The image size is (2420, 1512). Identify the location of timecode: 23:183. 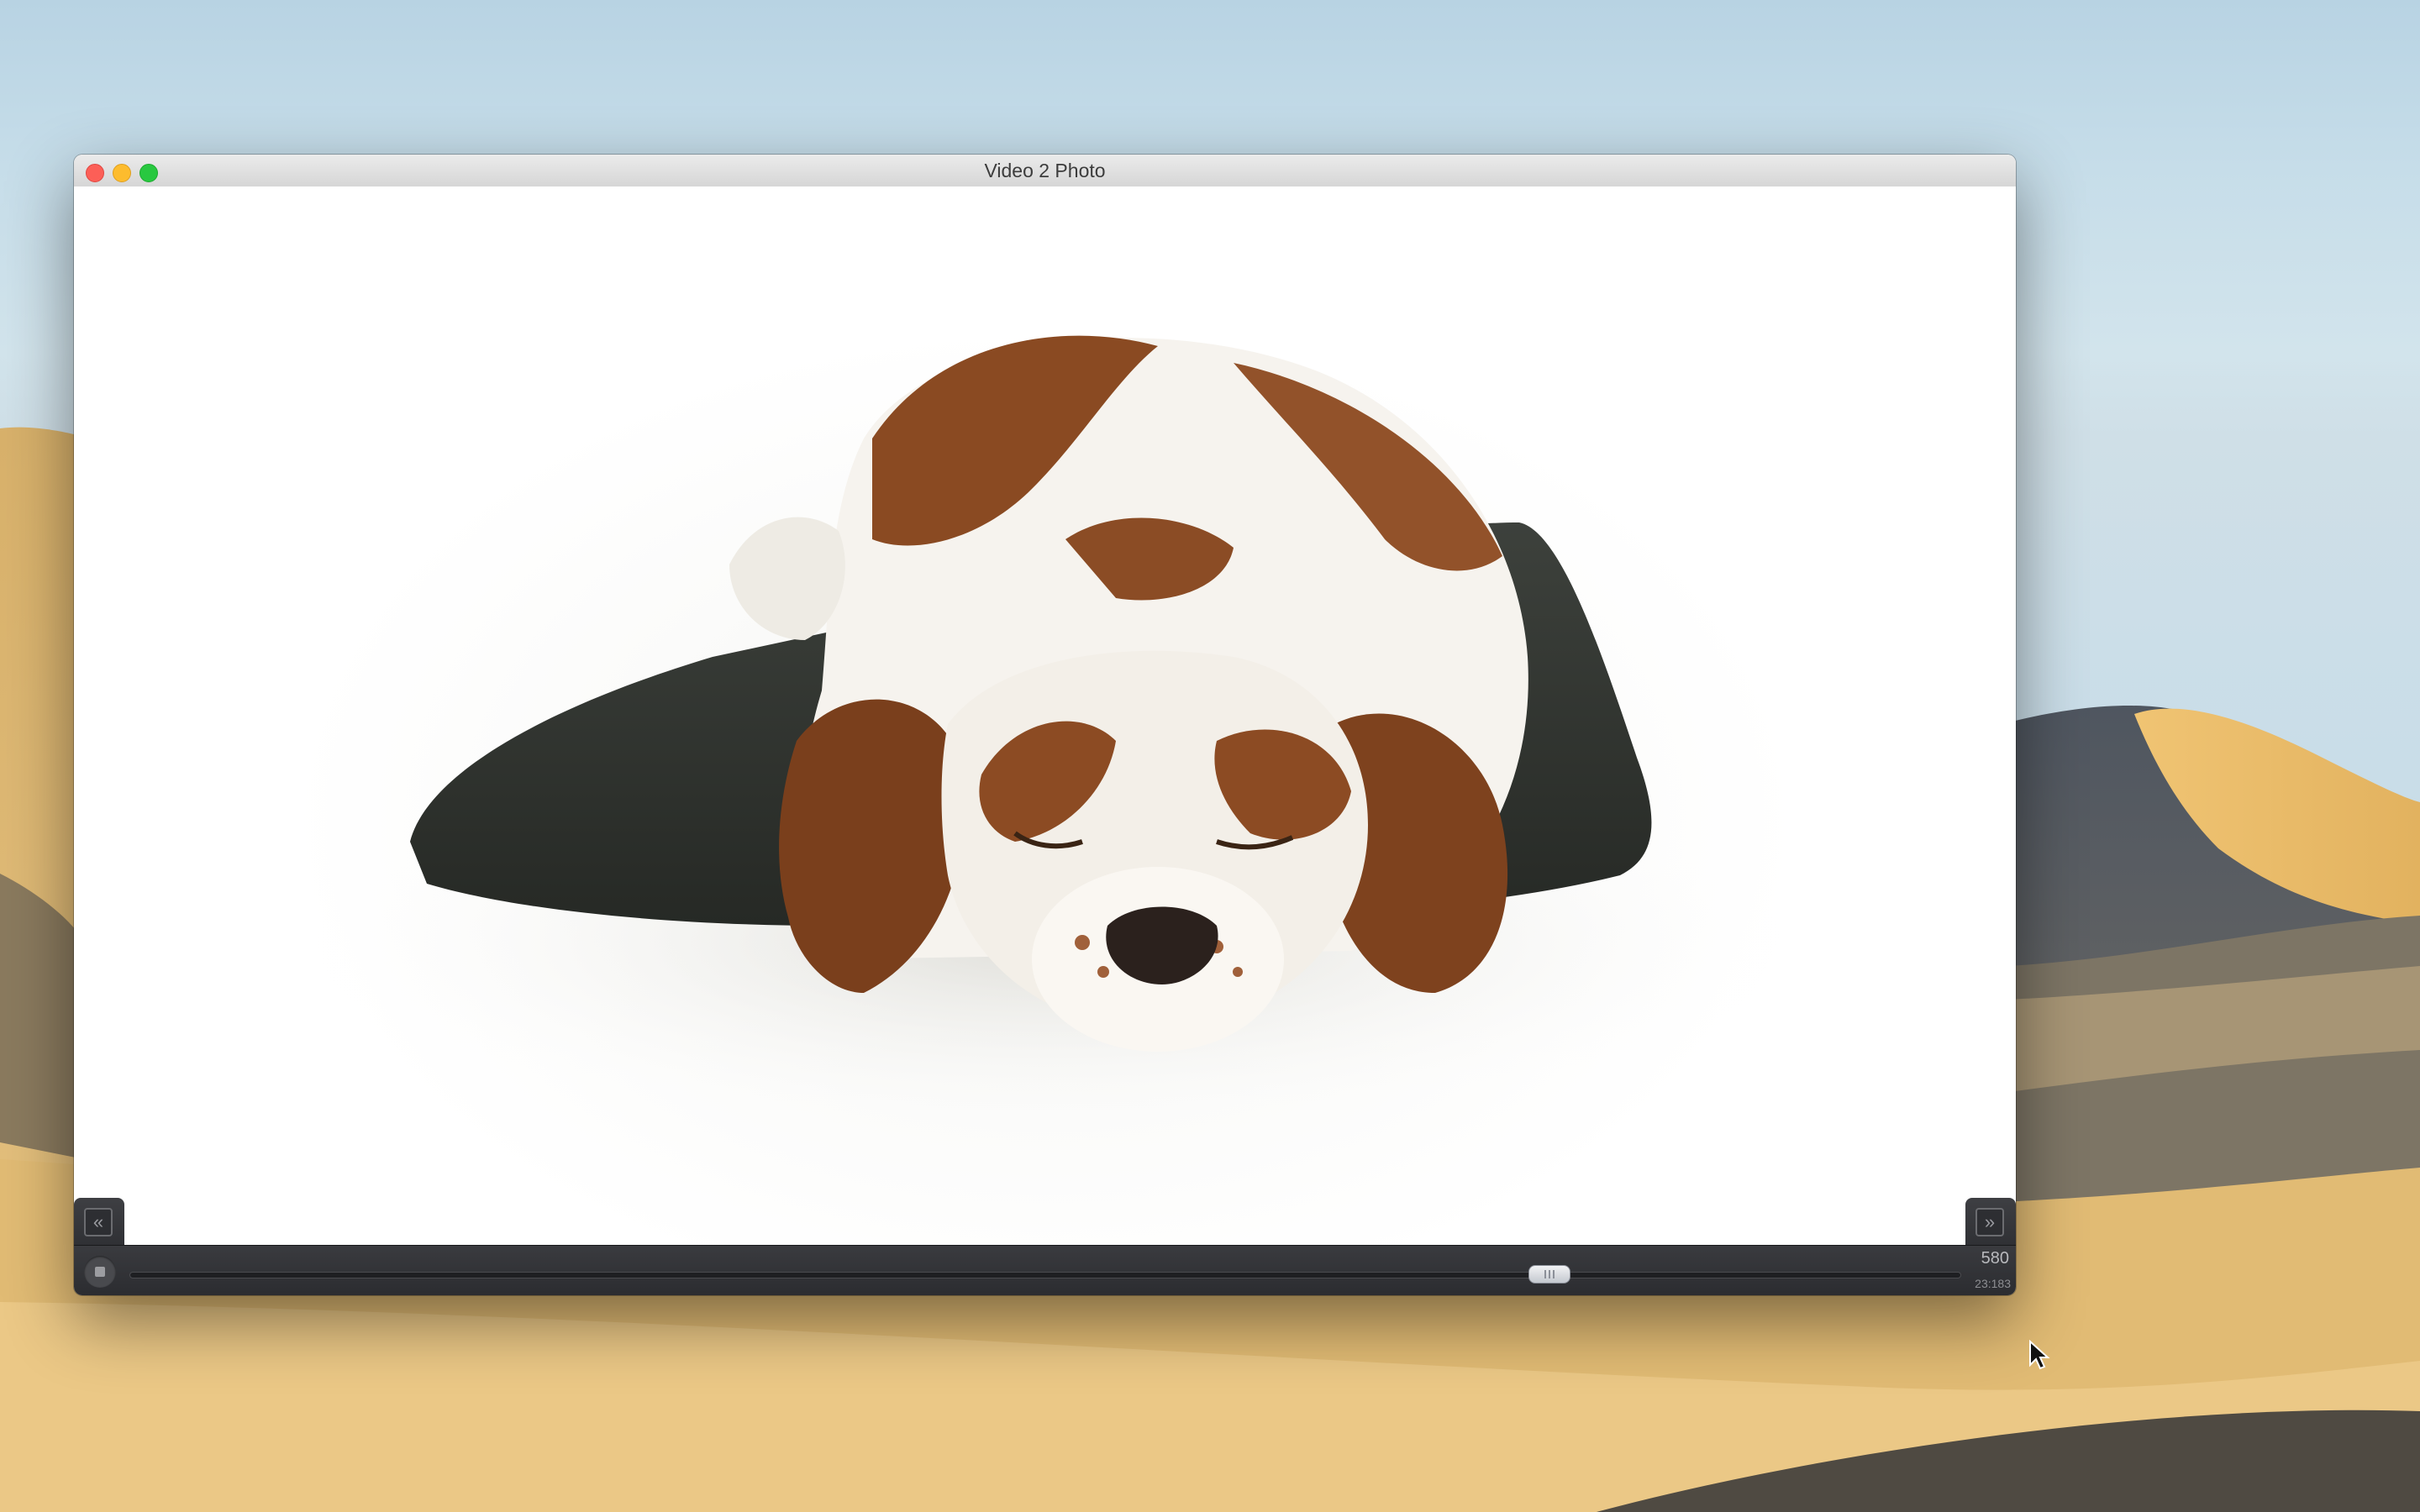
(1993, 1283).